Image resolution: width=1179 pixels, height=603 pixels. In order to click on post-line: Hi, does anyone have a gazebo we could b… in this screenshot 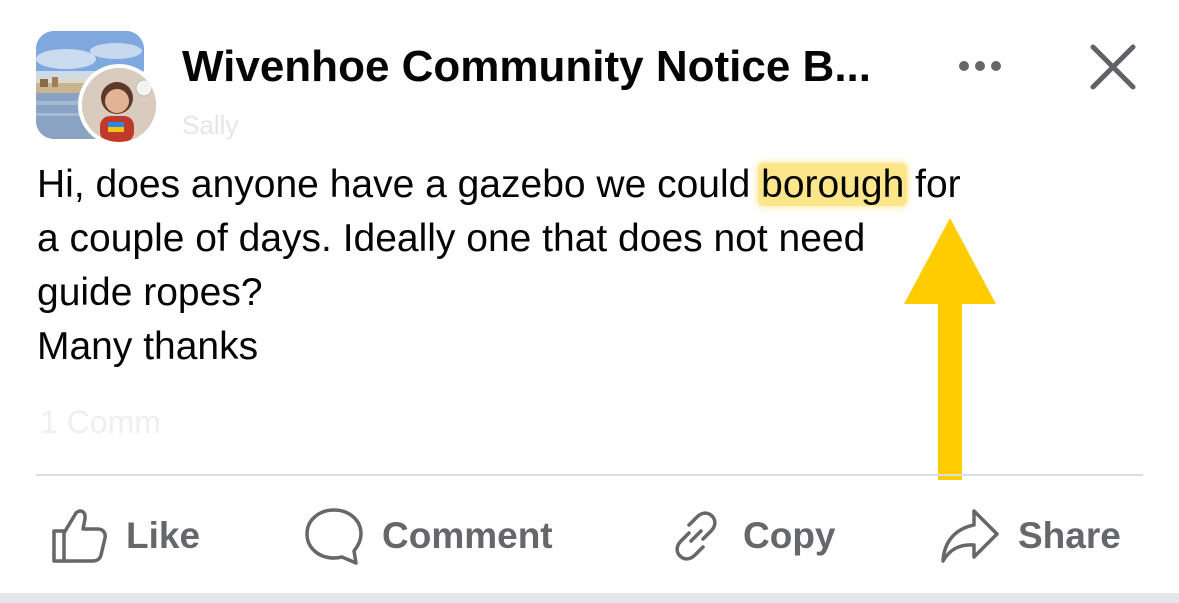, I will do `click(592, 185)`.